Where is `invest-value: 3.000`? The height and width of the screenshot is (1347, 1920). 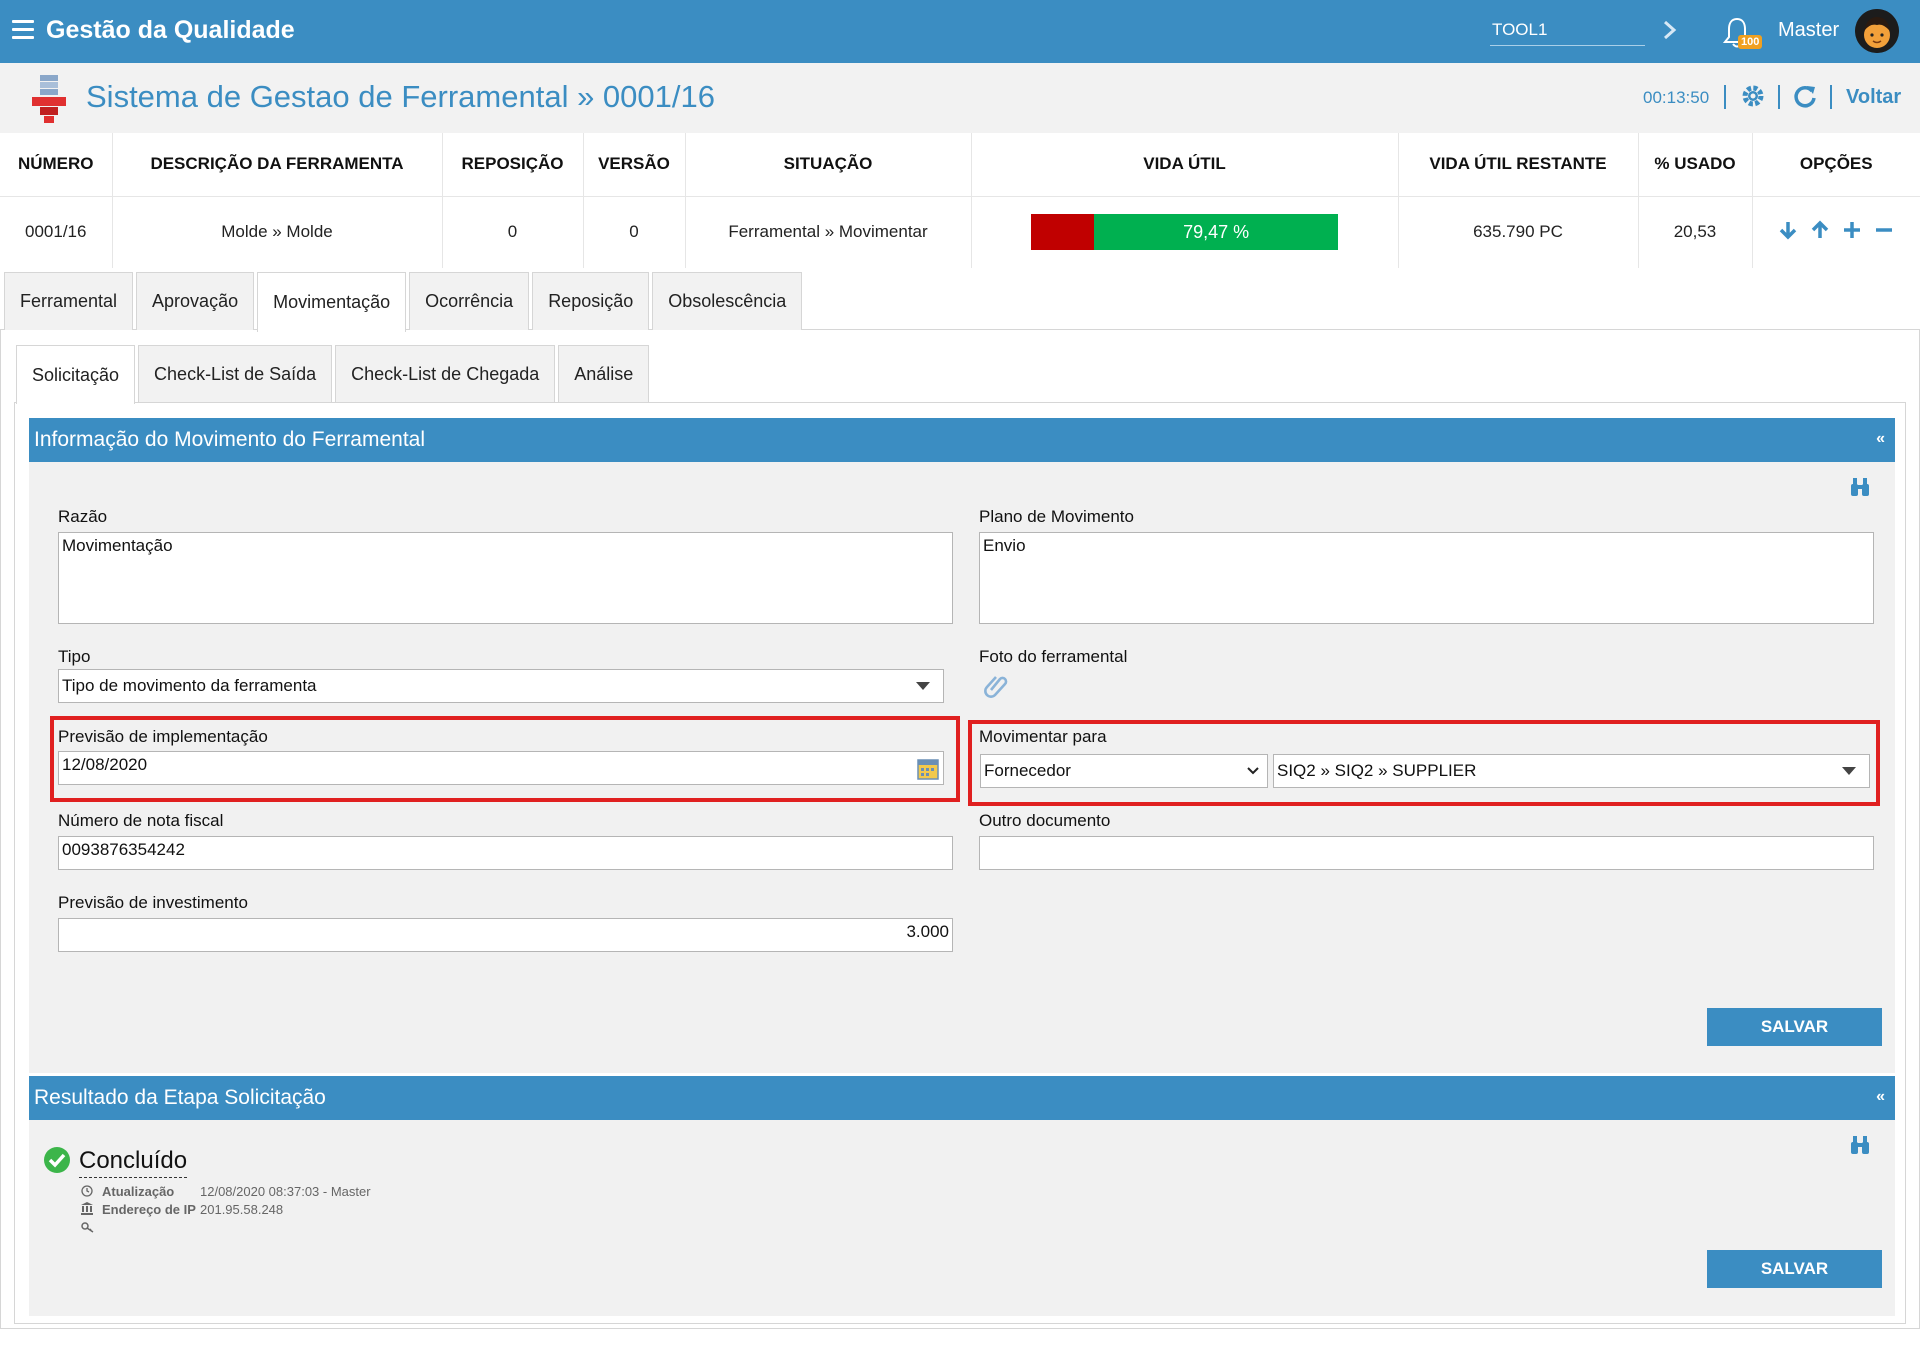
invest-value: 3.000 is located at coordinates (927, 931).